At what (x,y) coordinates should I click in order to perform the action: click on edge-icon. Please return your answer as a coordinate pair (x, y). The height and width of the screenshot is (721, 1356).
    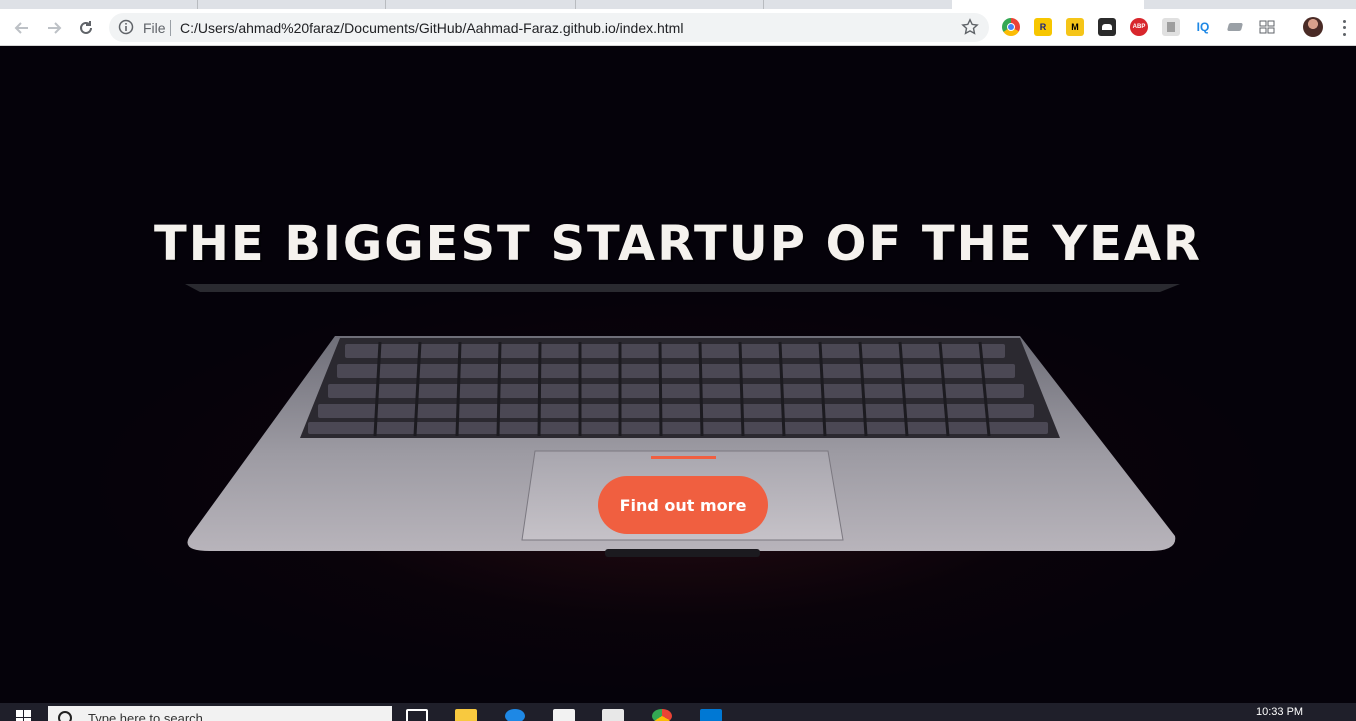
    Looking at the image, I should click on (515, 715).